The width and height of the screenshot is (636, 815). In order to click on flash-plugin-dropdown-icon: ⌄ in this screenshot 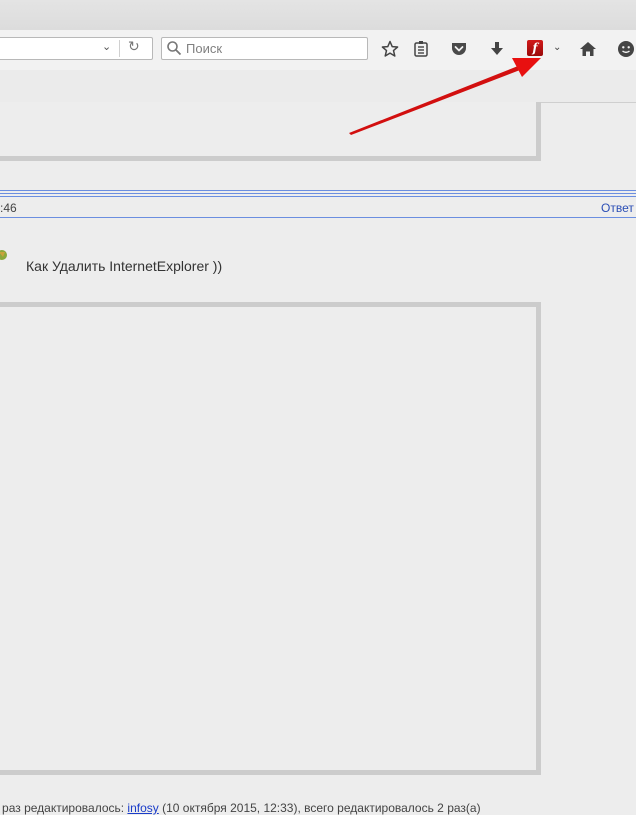, I will do `click(557, 47)`.